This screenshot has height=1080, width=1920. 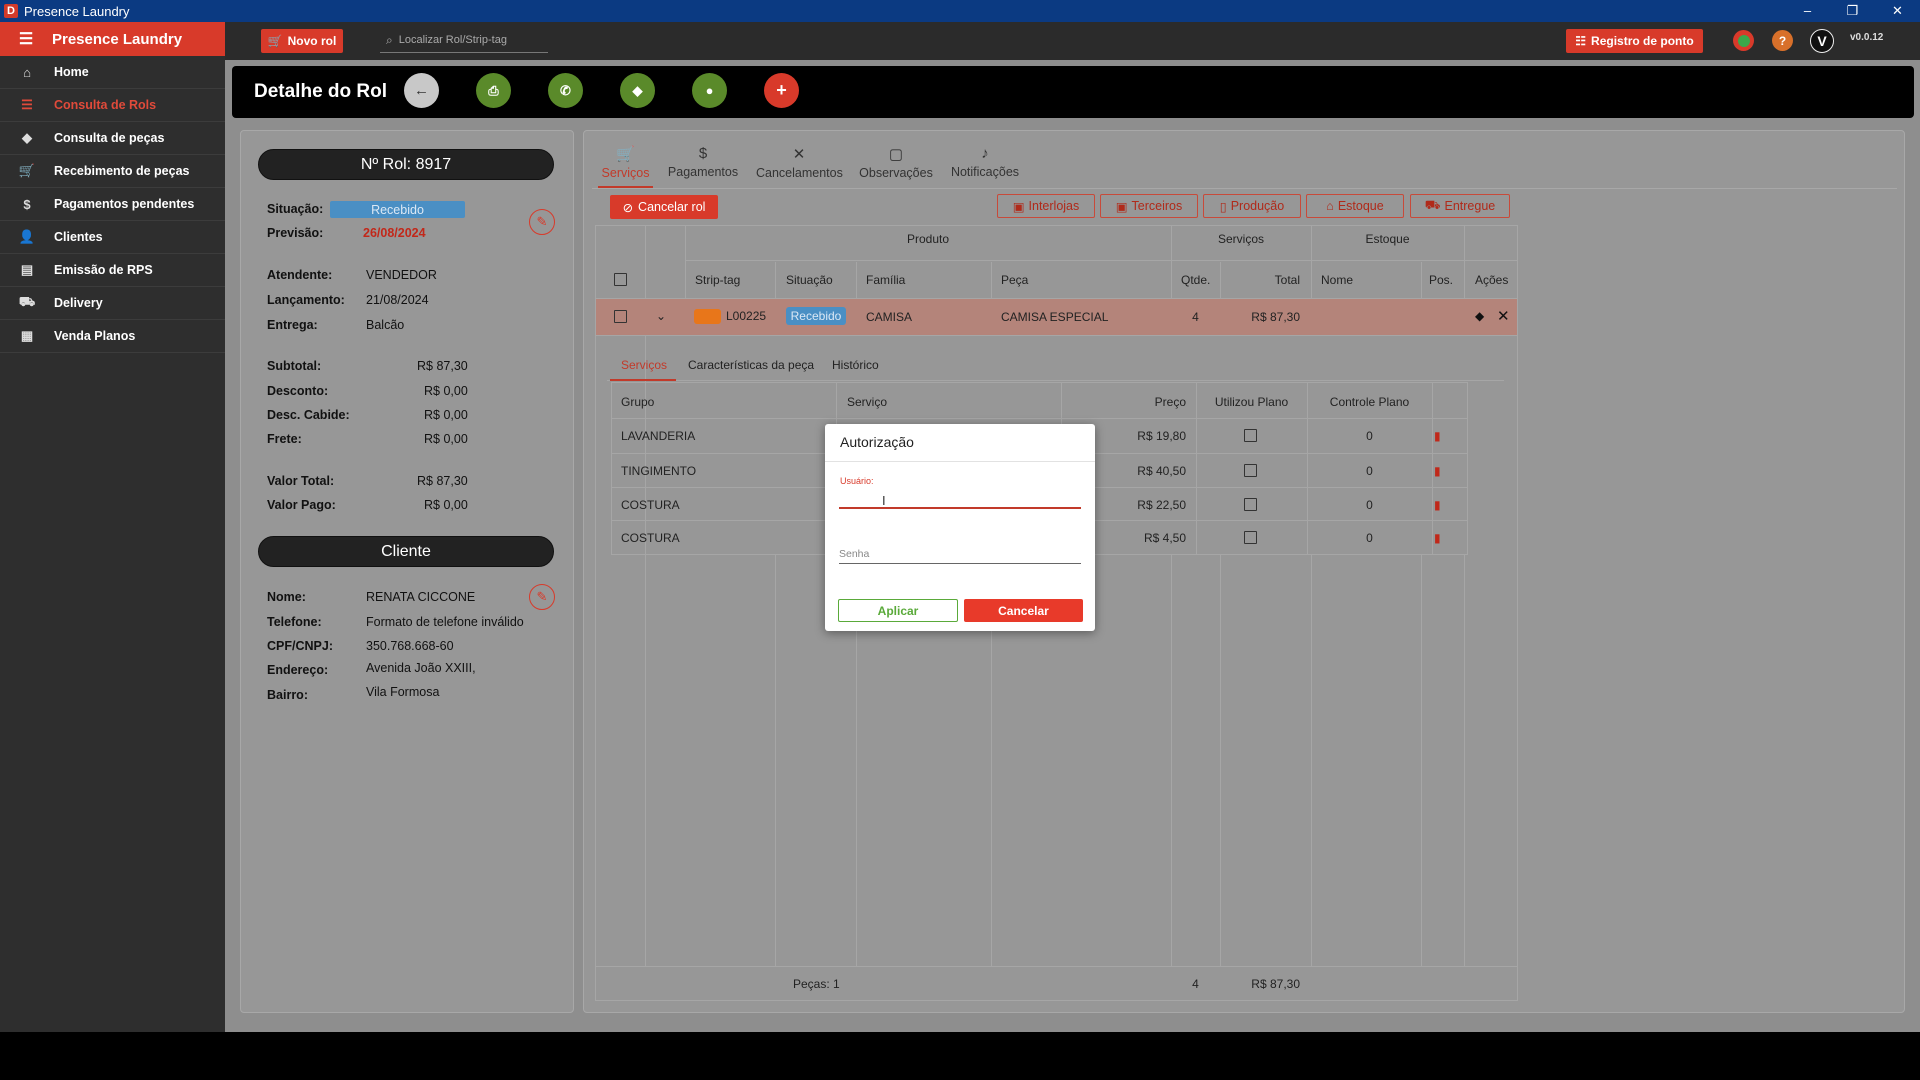 What do you see at coordinates (1257, 206) in the screenshot?
I see `producao-label: Produção` at bounding box center [1257, 206].